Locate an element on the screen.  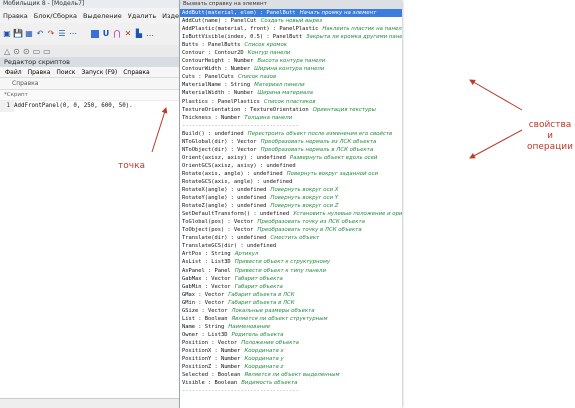
list-item: MaterialWidth : Number Ширина материала is located at coordinates (291, 93).